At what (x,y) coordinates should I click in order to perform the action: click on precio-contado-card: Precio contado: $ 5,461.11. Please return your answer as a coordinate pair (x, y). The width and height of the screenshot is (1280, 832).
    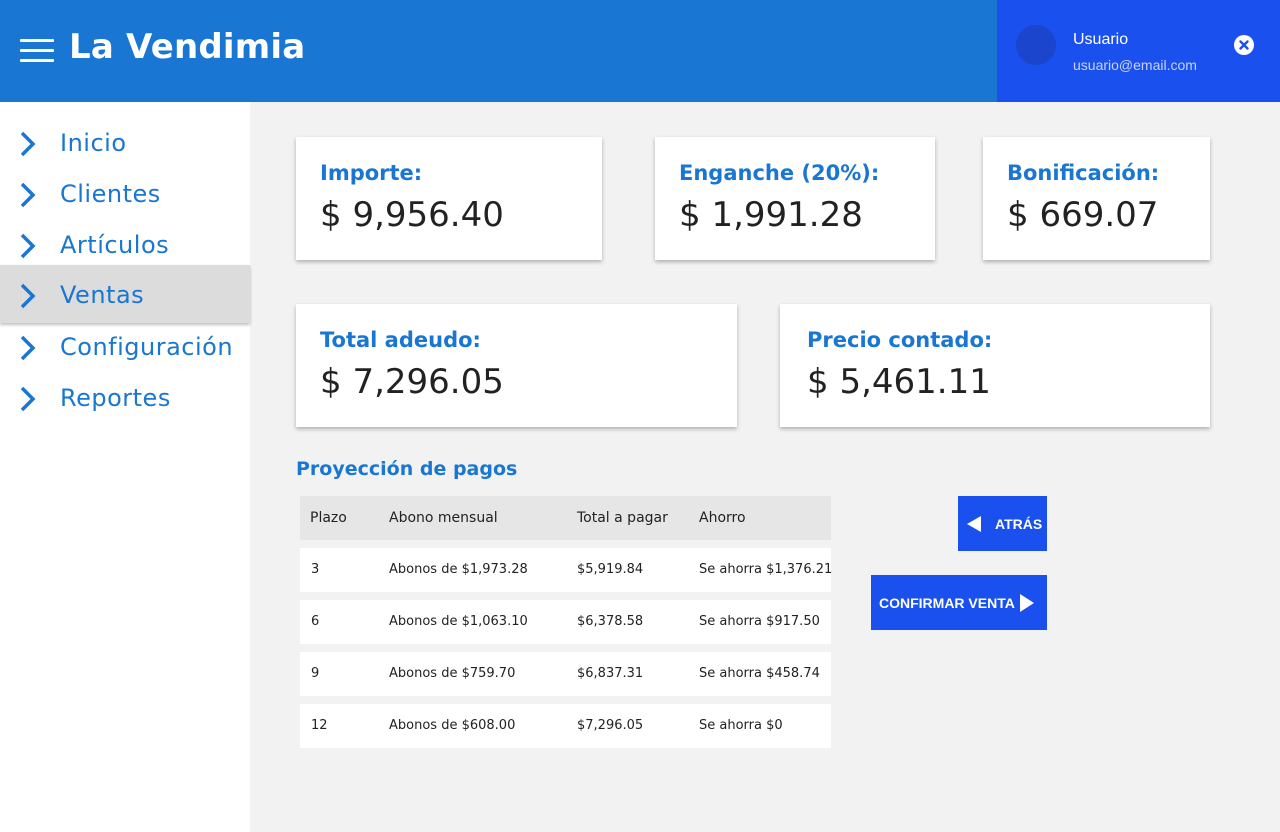
    Looking at the image, I should click on (995, 365).